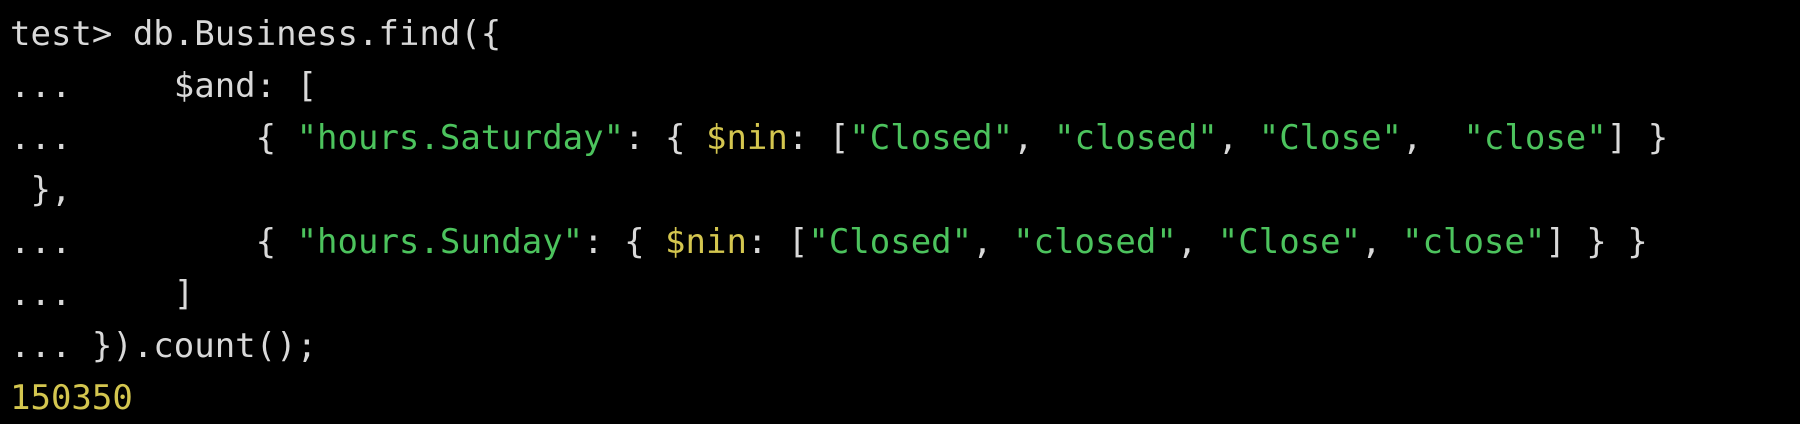 The image size is (1800, 424). What do you see at coordinates (71, 398) in the screenshot?
I see `terminal-token-result: 150350` at bounding box center [71, 398].